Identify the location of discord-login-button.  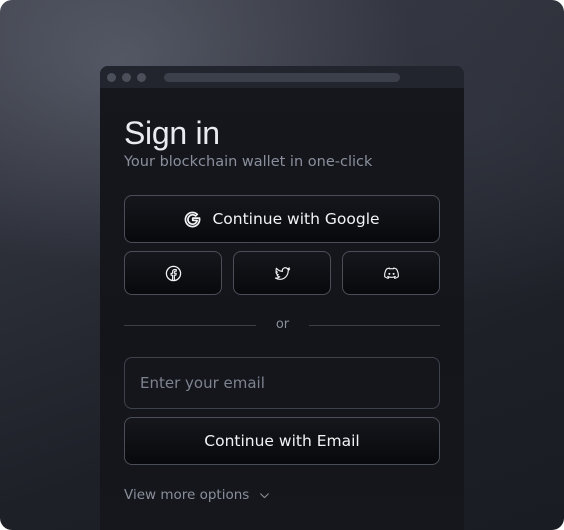
(391, 273).